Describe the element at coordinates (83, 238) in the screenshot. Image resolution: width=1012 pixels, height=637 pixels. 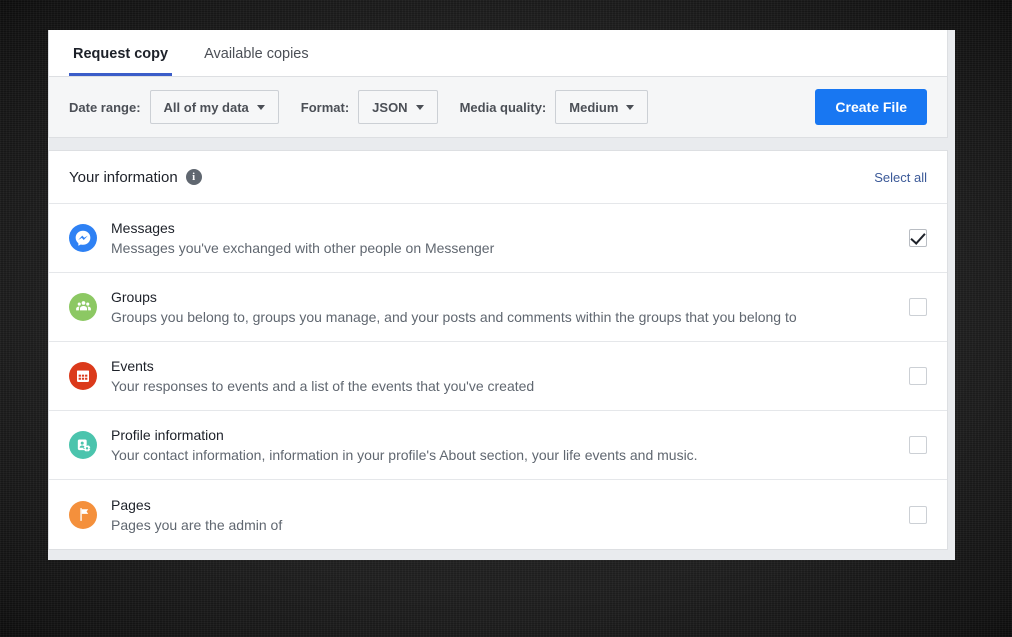
I see `messenger-icon` at that location.